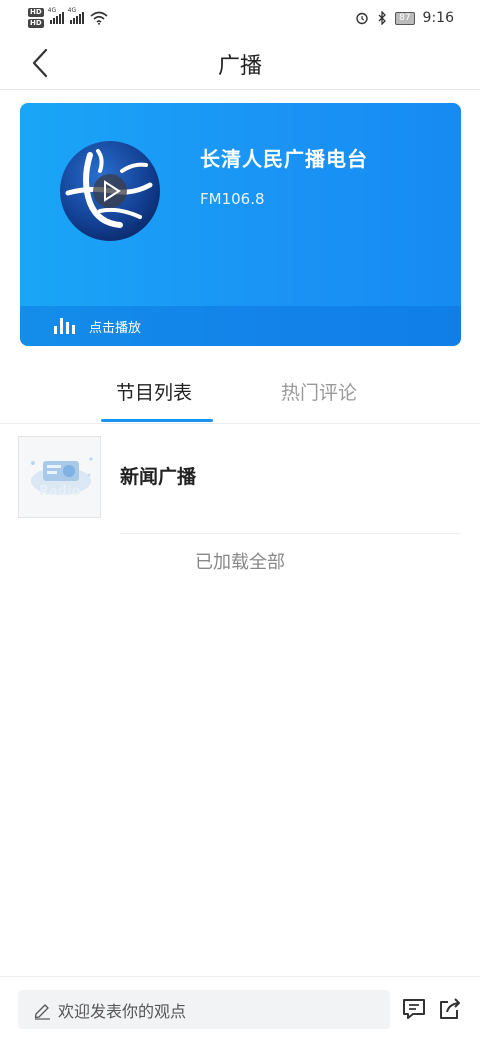  I want to click on tab-programs: 节目列表, so click(154, 391).